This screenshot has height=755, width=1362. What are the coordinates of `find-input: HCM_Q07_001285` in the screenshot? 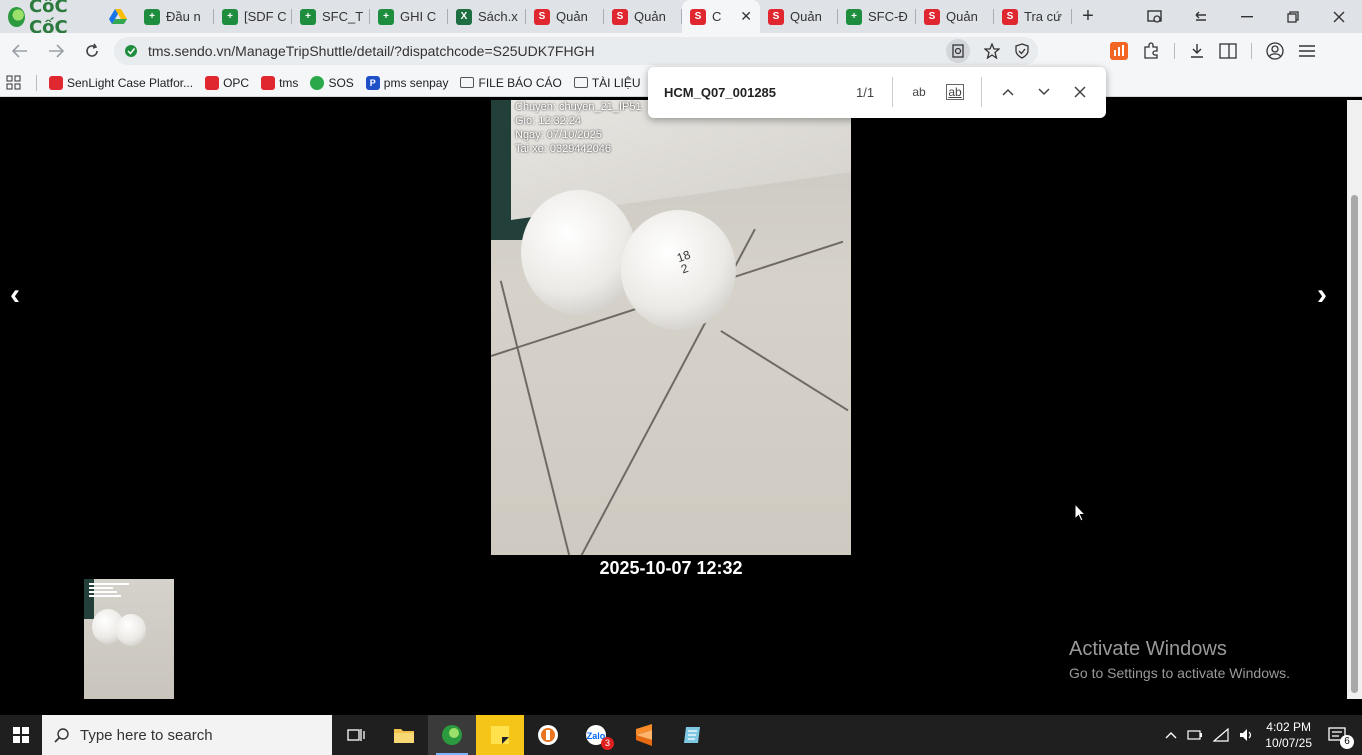 It's located at (720, 92).